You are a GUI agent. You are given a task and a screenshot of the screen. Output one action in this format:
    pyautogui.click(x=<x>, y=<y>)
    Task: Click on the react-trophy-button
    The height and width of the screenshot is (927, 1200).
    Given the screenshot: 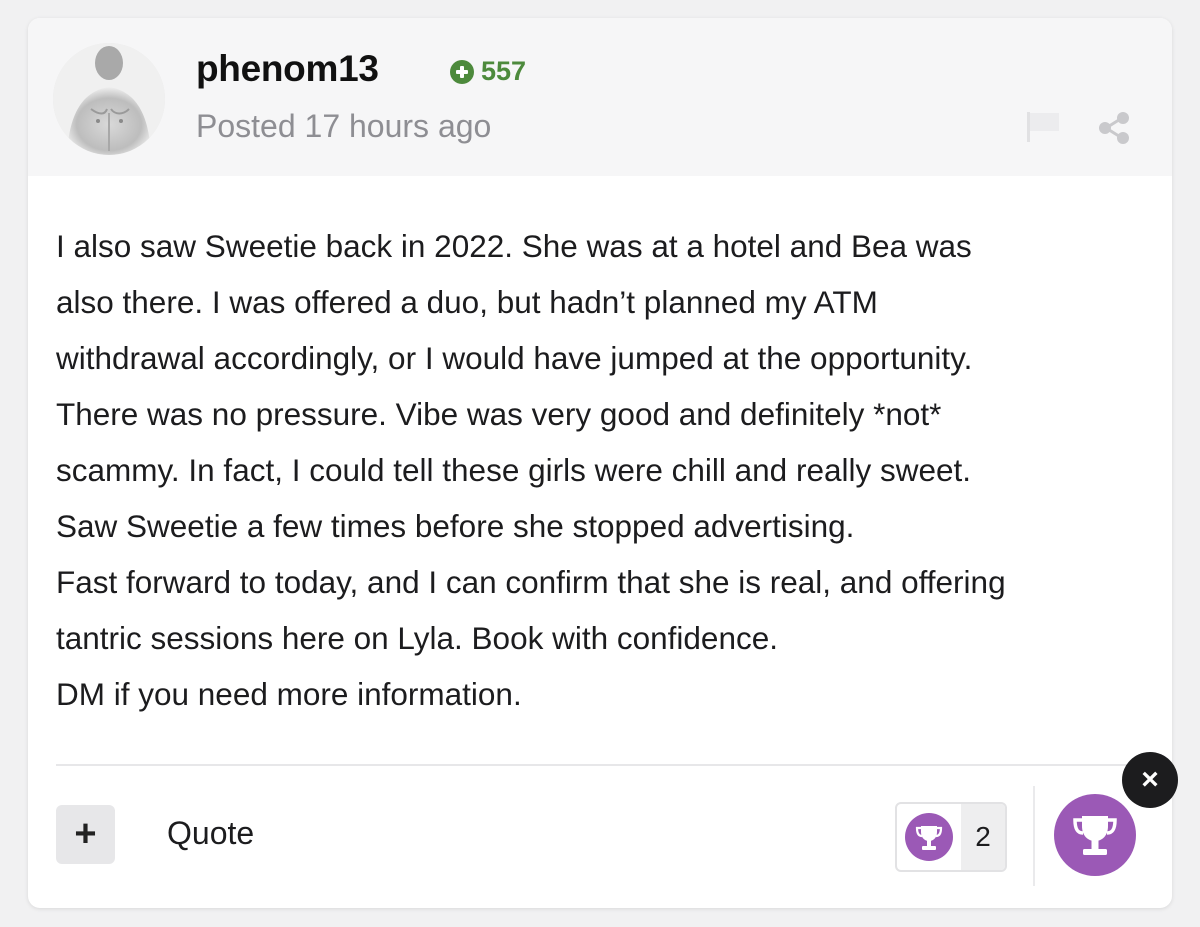 What is the action you would take?
    pyautogui.click(x=1095, y=835)
    